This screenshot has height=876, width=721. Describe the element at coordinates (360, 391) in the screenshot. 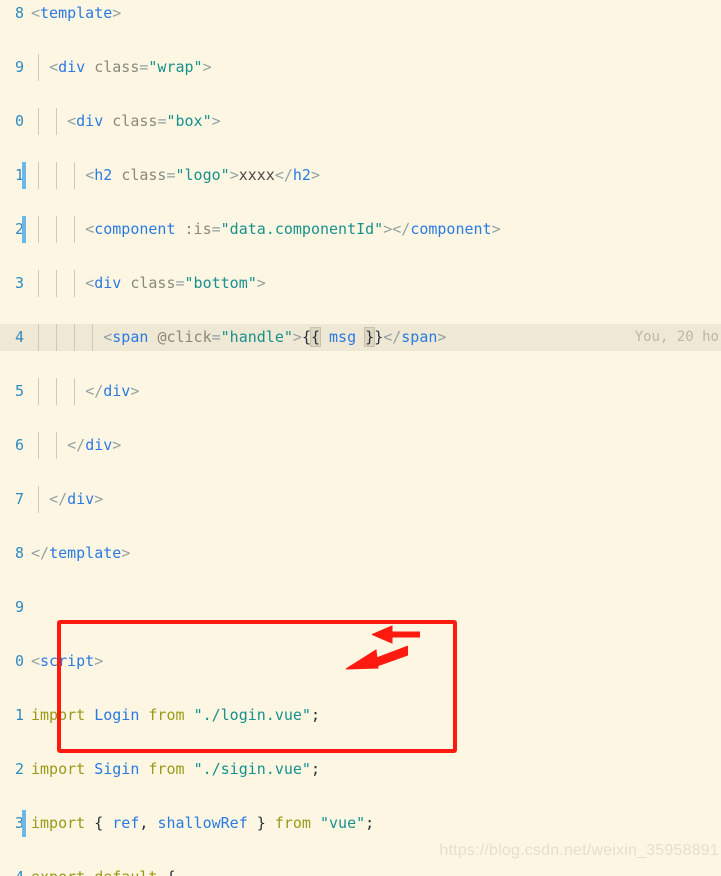

I see `code-line: 5 </div>` at that location.